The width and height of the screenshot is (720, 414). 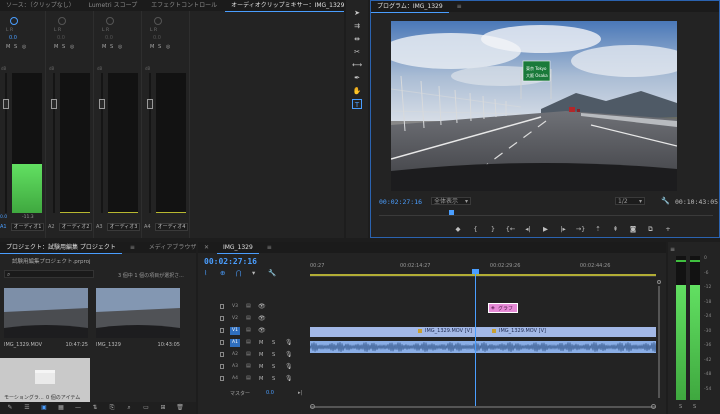 What do you see at coordinates (581, 229) in the screenshot?
I see `go-to-out-icon: →}` at bounding box center [581, 229].